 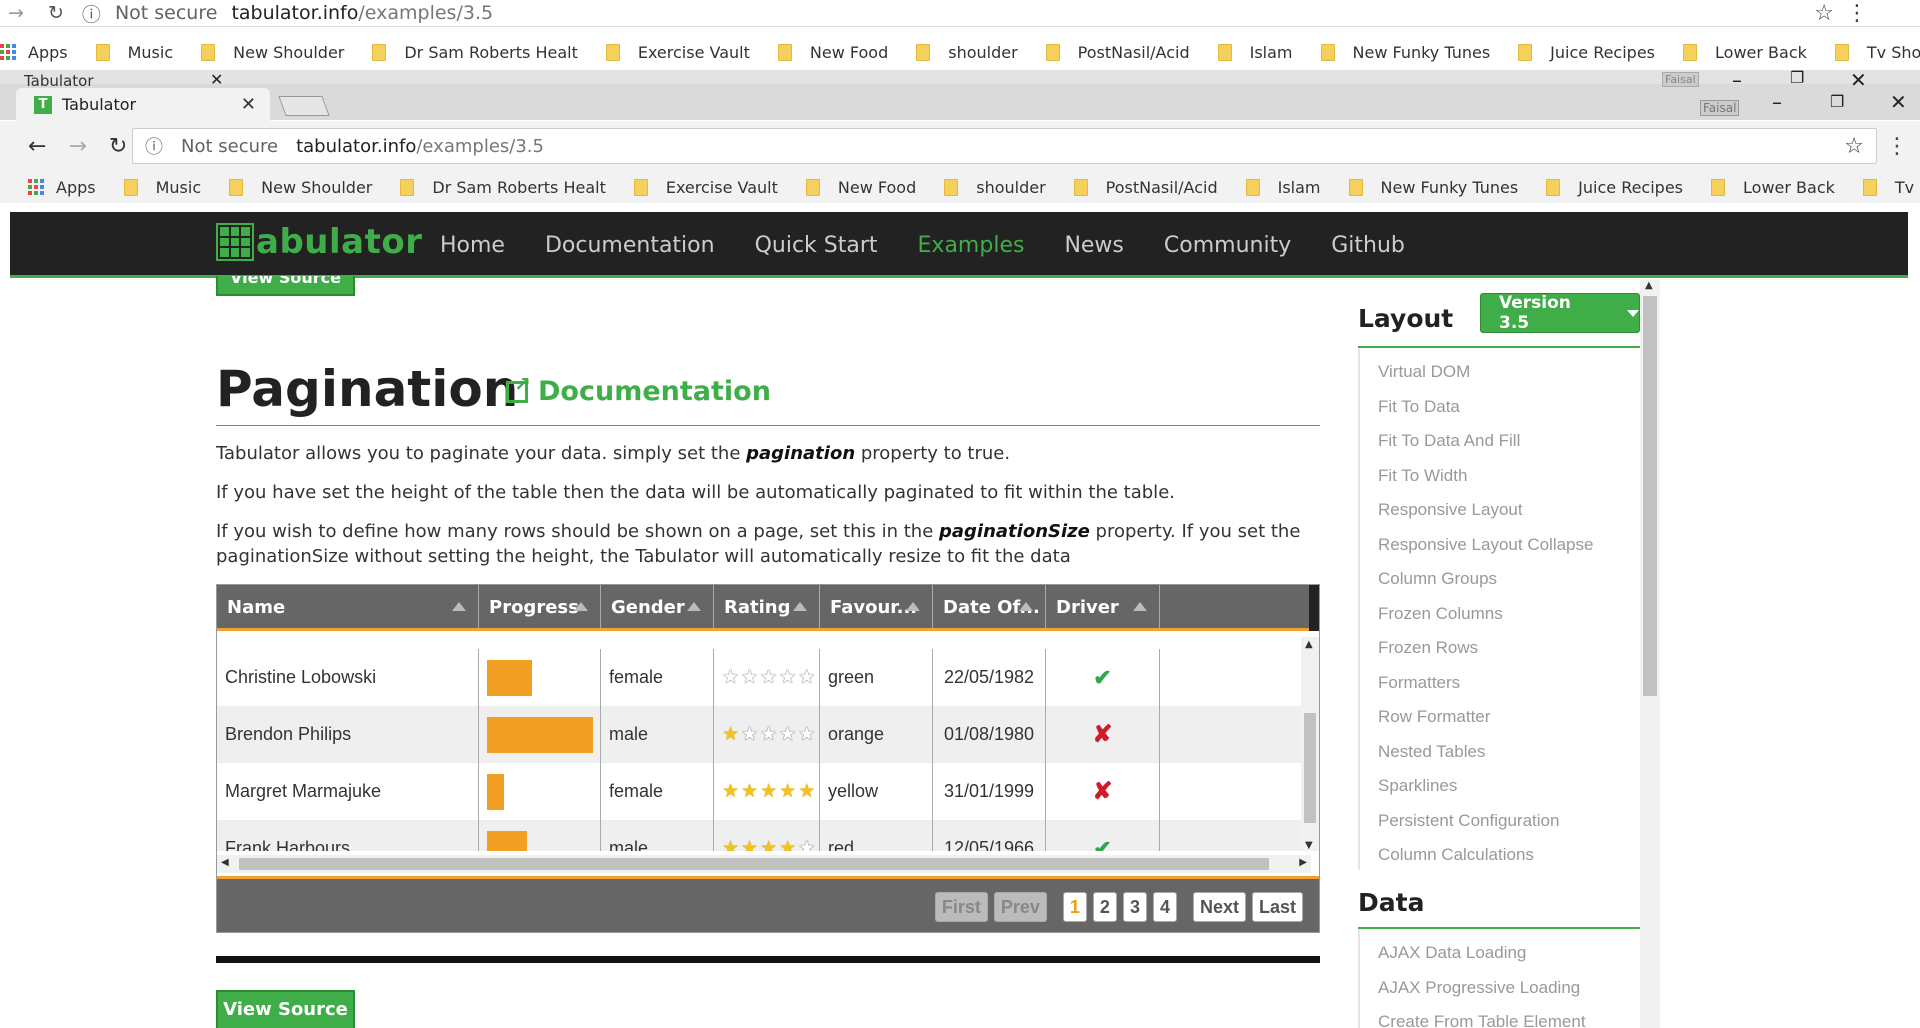 What do you see at coordinates (37, 146) in the screenshot?
I see `back-icon: ←` at bounding box center [37, 146].